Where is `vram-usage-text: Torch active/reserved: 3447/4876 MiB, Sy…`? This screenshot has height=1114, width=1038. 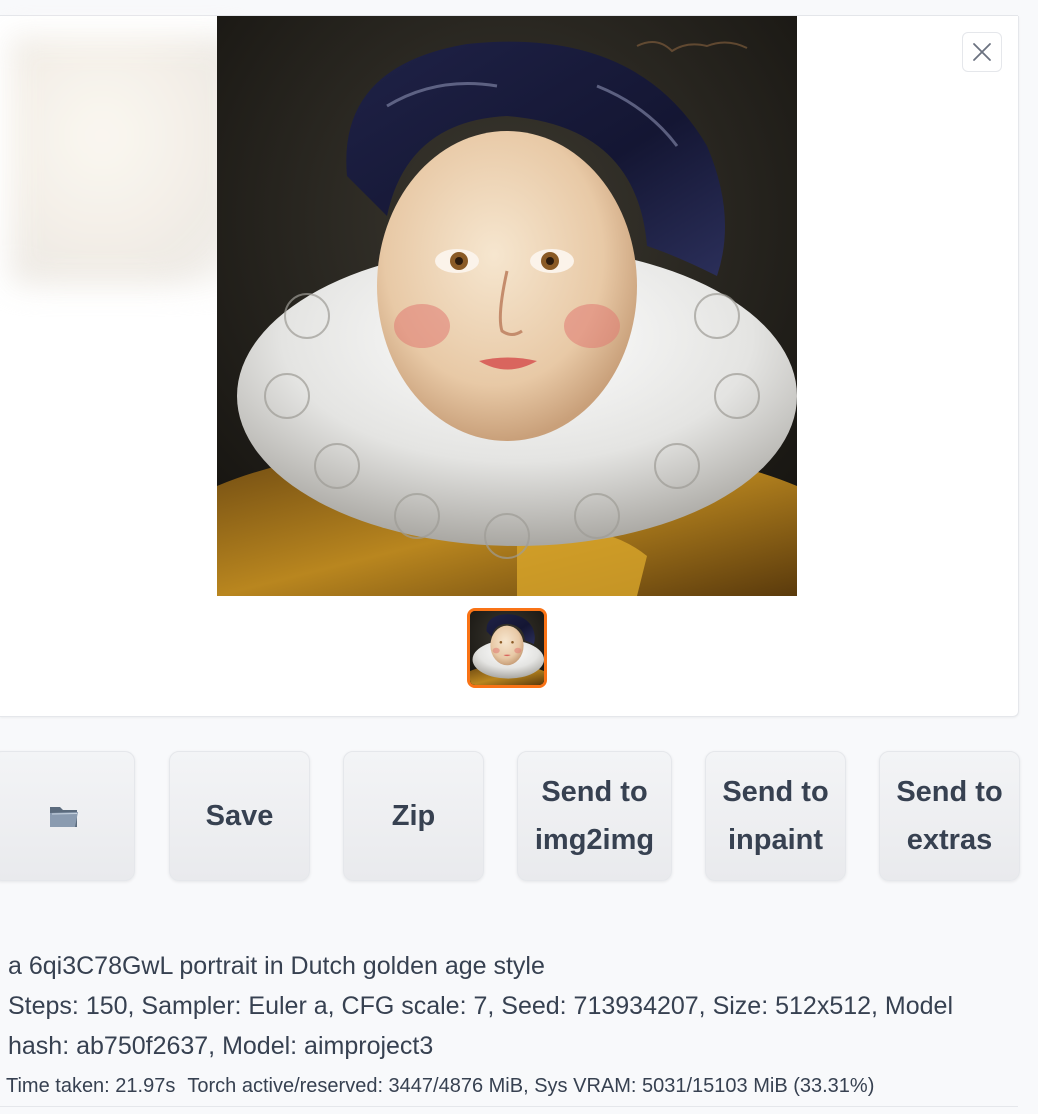 vram-usage-text: Torch active/reserved: 3447/4876 MiB, Sy… is located at coordinates (531, 1086).